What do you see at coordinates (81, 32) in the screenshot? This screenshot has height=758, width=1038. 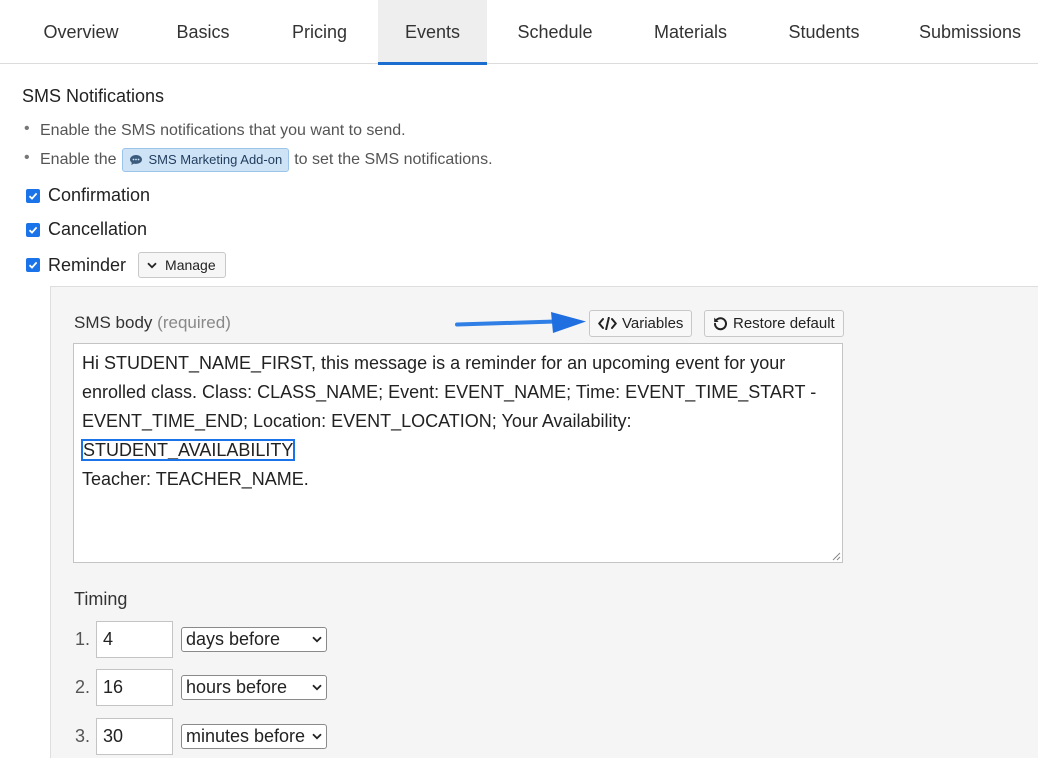 I see `tab-overview: Overview` at bounding box center [81, 32].